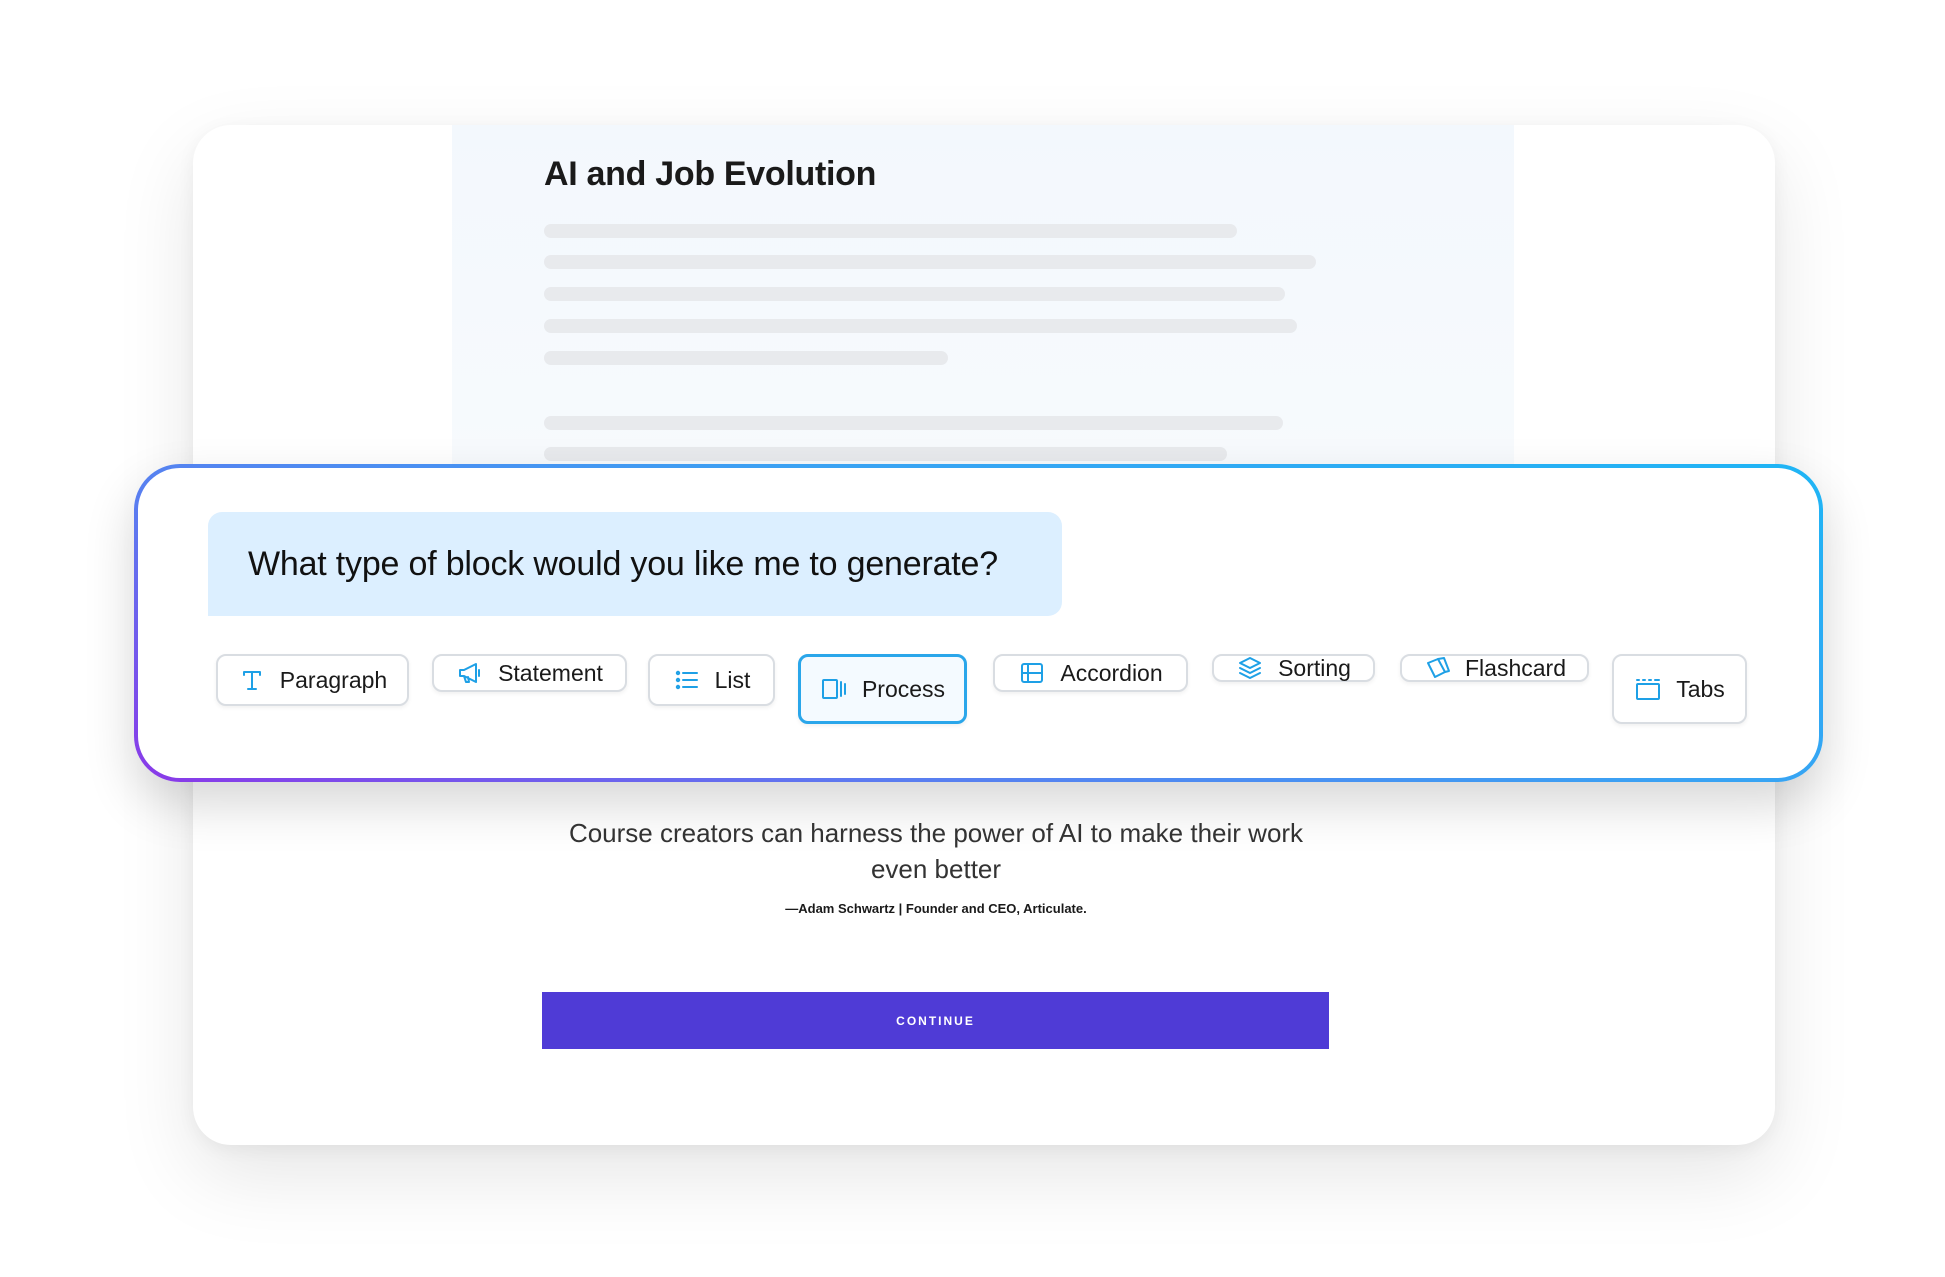 This screenshot has width=1945, height=1277. I want to click on continue-button: CONTINUE, so click(935, 1020).